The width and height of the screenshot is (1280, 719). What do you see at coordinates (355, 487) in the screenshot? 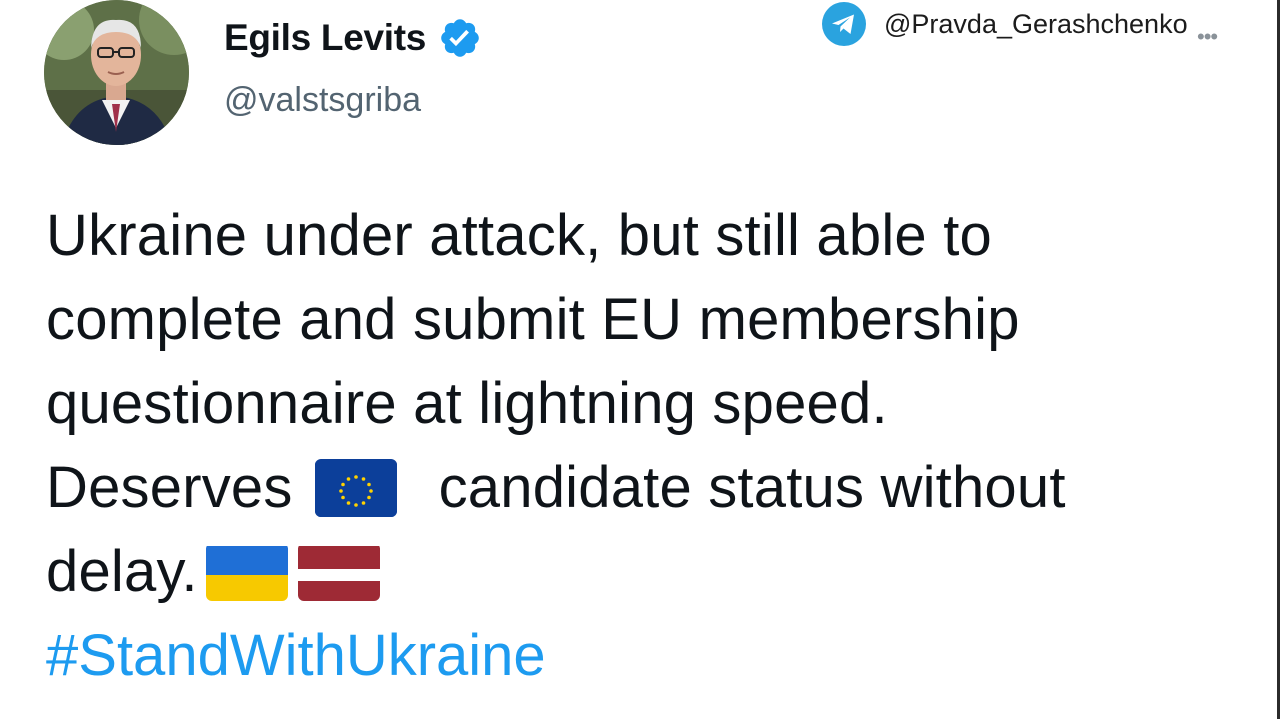
I see `eu-flag-icon` at bounding box center [355, 487].